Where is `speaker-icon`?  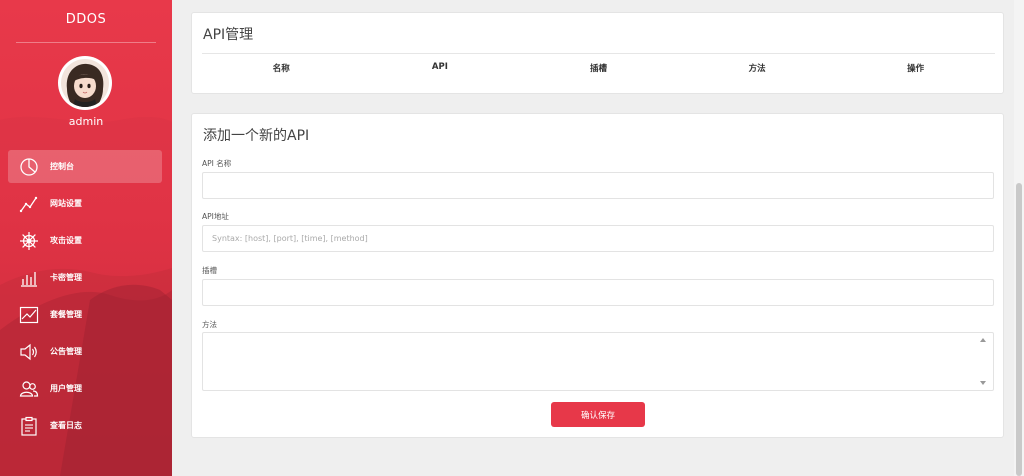
speaker-icon is located at coordinates (29, 352).